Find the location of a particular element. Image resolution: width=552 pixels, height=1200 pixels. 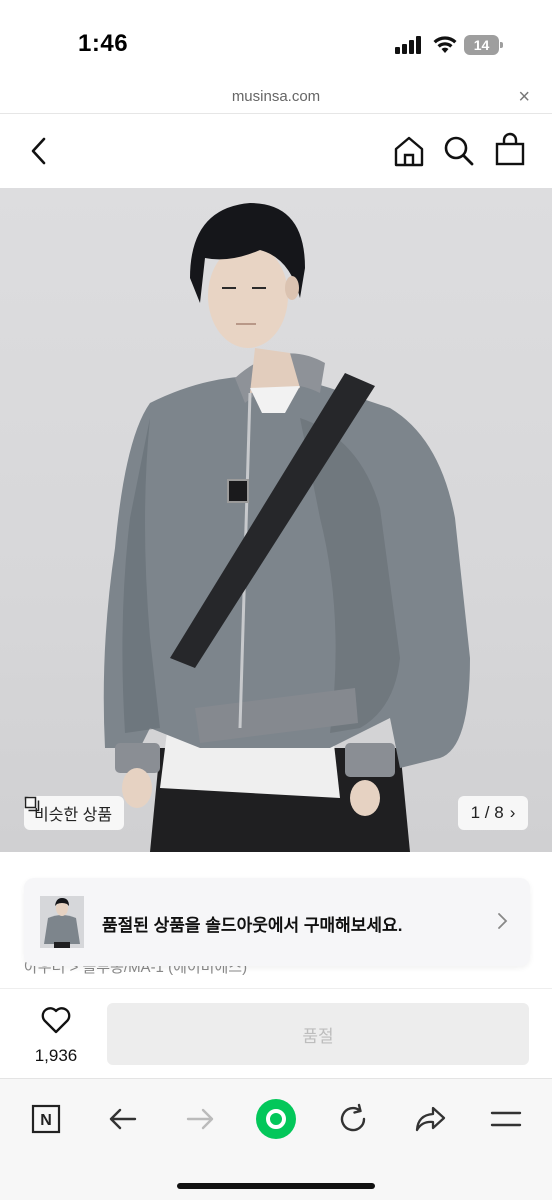

similar-products-label: 비슷한 상품 is located at coordinates (73, 815).